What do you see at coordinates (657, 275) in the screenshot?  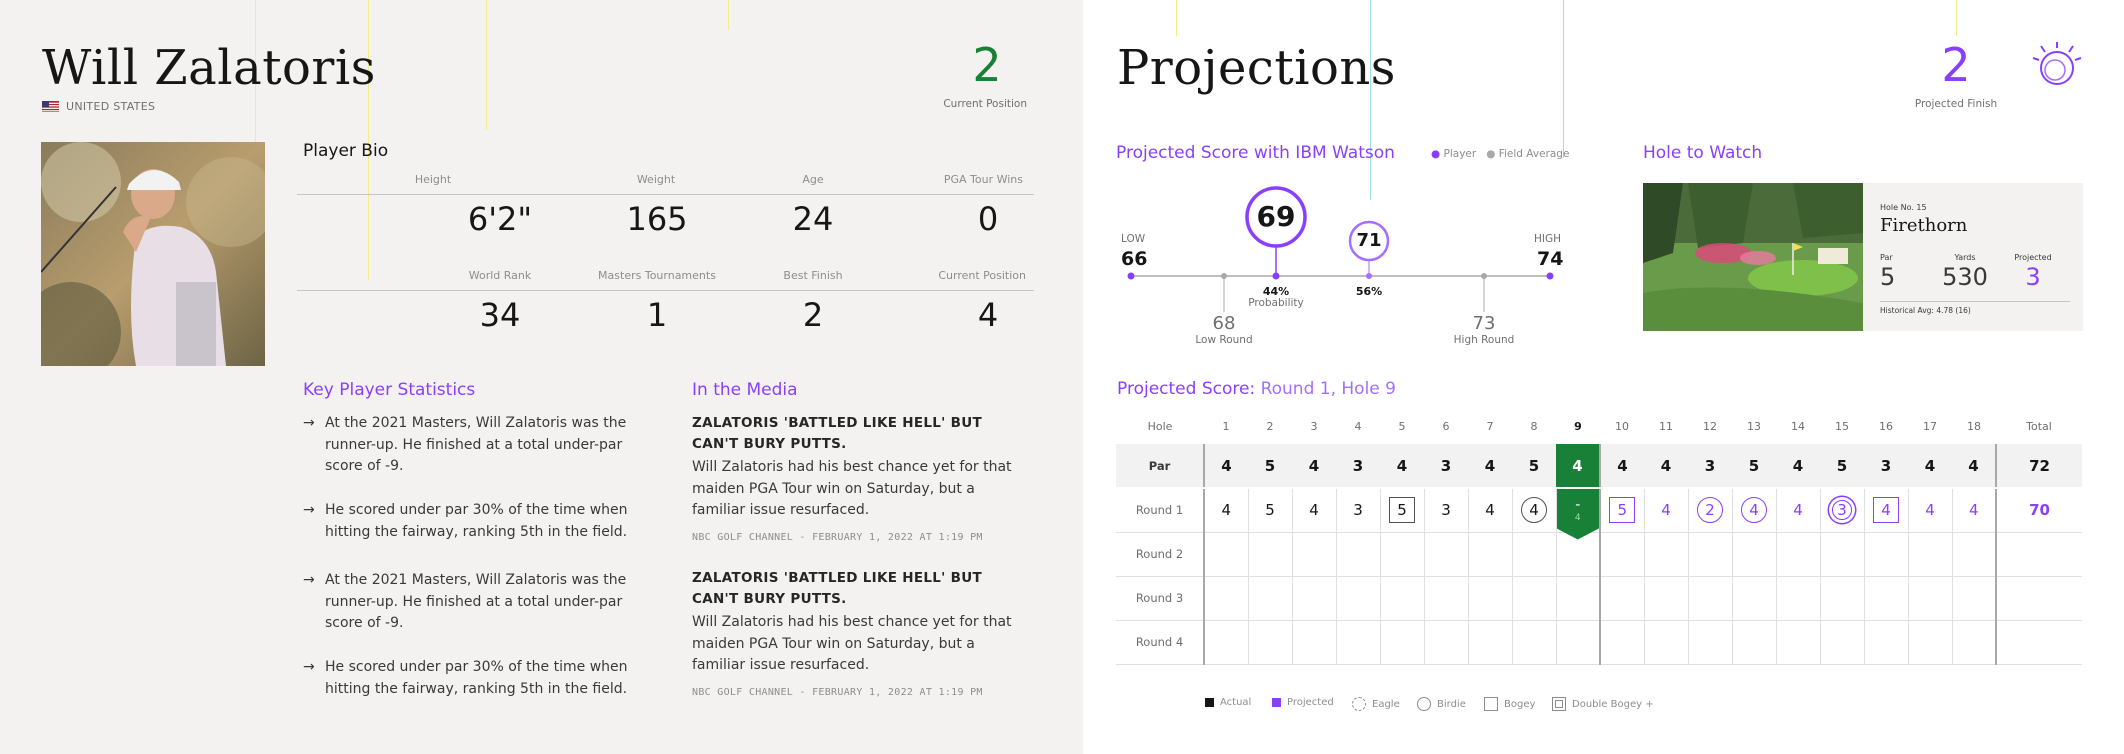 I see `stat-label: Masters Tournaments` at bounding box center [657, 275].